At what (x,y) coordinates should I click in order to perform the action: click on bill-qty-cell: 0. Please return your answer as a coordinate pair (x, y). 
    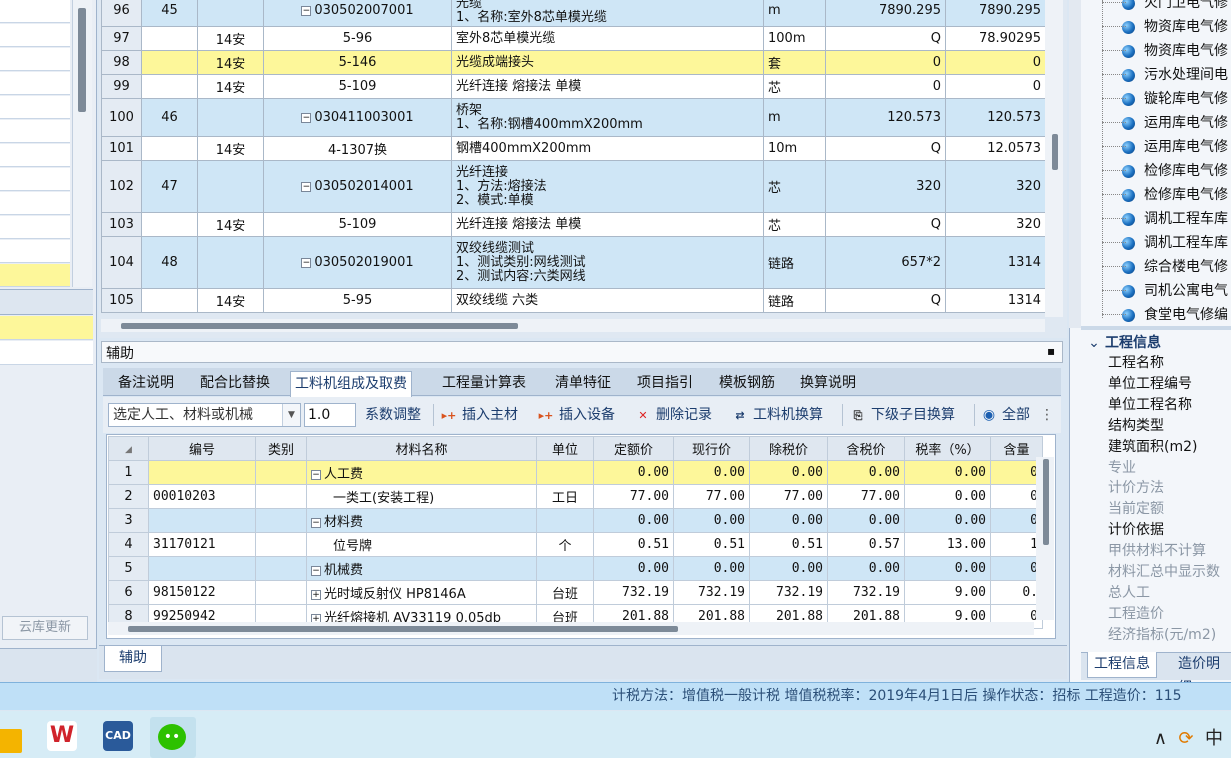
    Looking at the image, I should click on (885, 62).